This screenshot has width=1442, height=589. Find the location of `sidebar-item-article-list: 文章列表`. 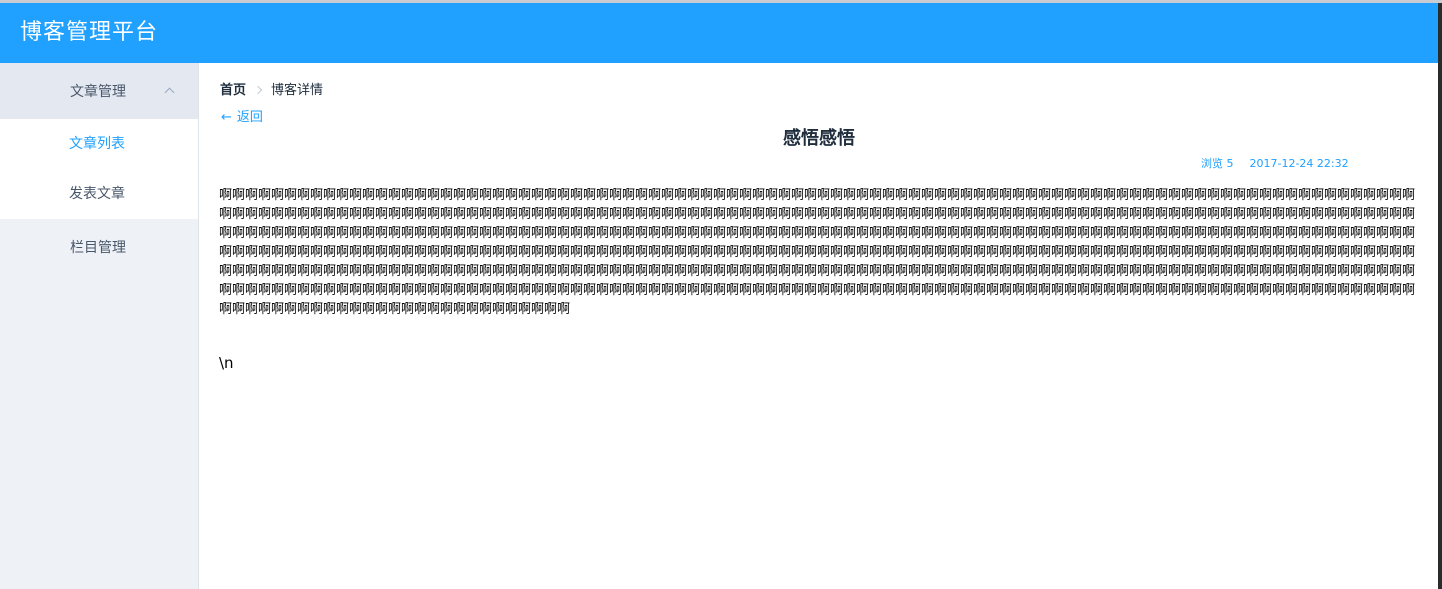

sidebar-item-article-list: 文章列表 is located at coordinates (99, 144).